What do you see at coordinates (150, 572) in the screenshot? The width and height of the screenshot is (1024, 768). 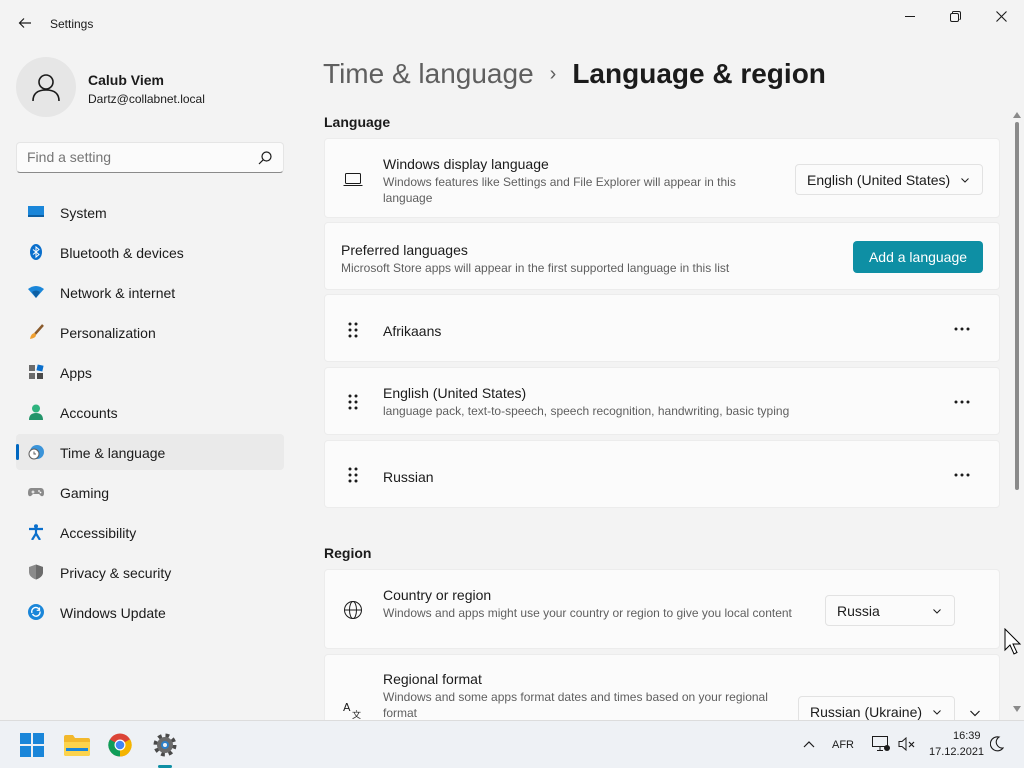 I see `sidebar-item-privacy-security: Privacy & security` at bounding box center [150, 572].